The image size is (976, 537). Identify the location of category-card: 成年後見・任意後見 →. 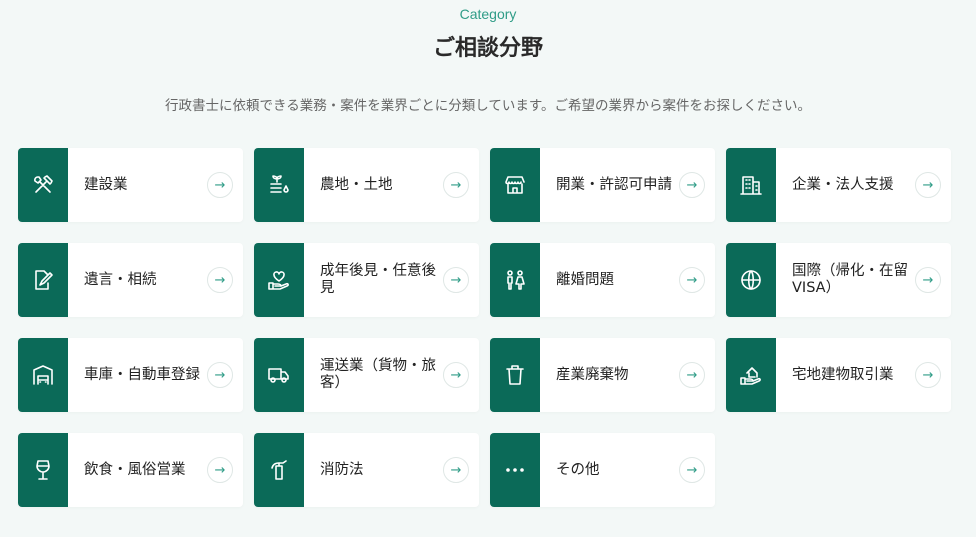
(366, 280).